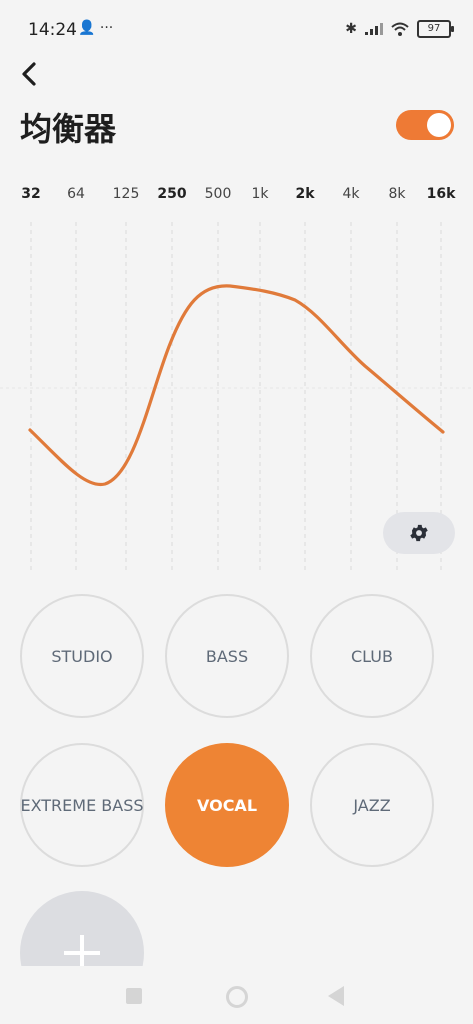 Image resolution: width=473 pixels, height=1024 pixels. Describe the element at coordinates (305, 194) in the screenshot. I see `freq-label: 2k` at that location.